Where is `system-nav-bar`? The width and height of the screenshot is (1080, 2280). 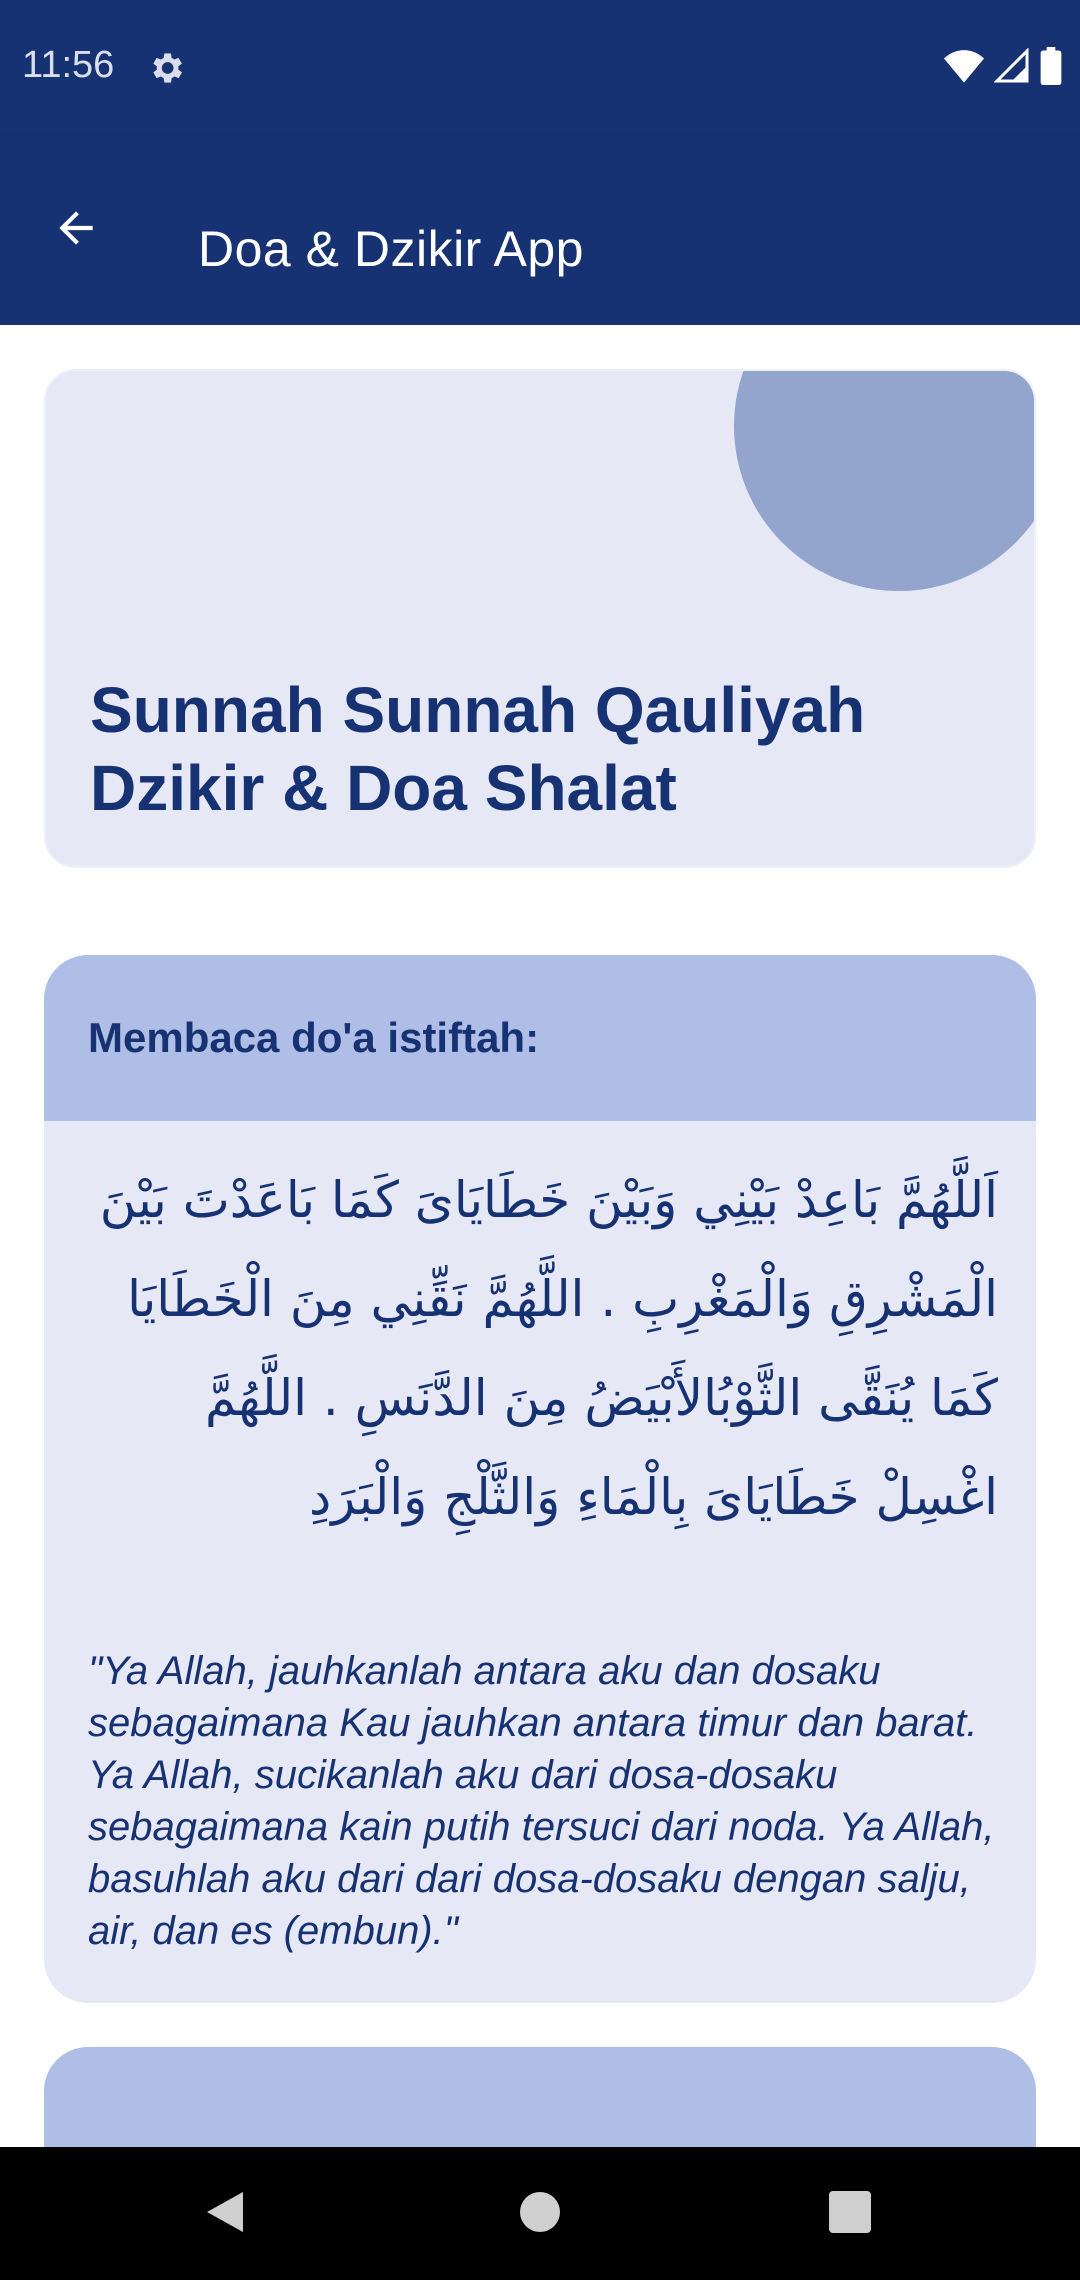
system-nav-bar is located at coordinates (540, 2213).